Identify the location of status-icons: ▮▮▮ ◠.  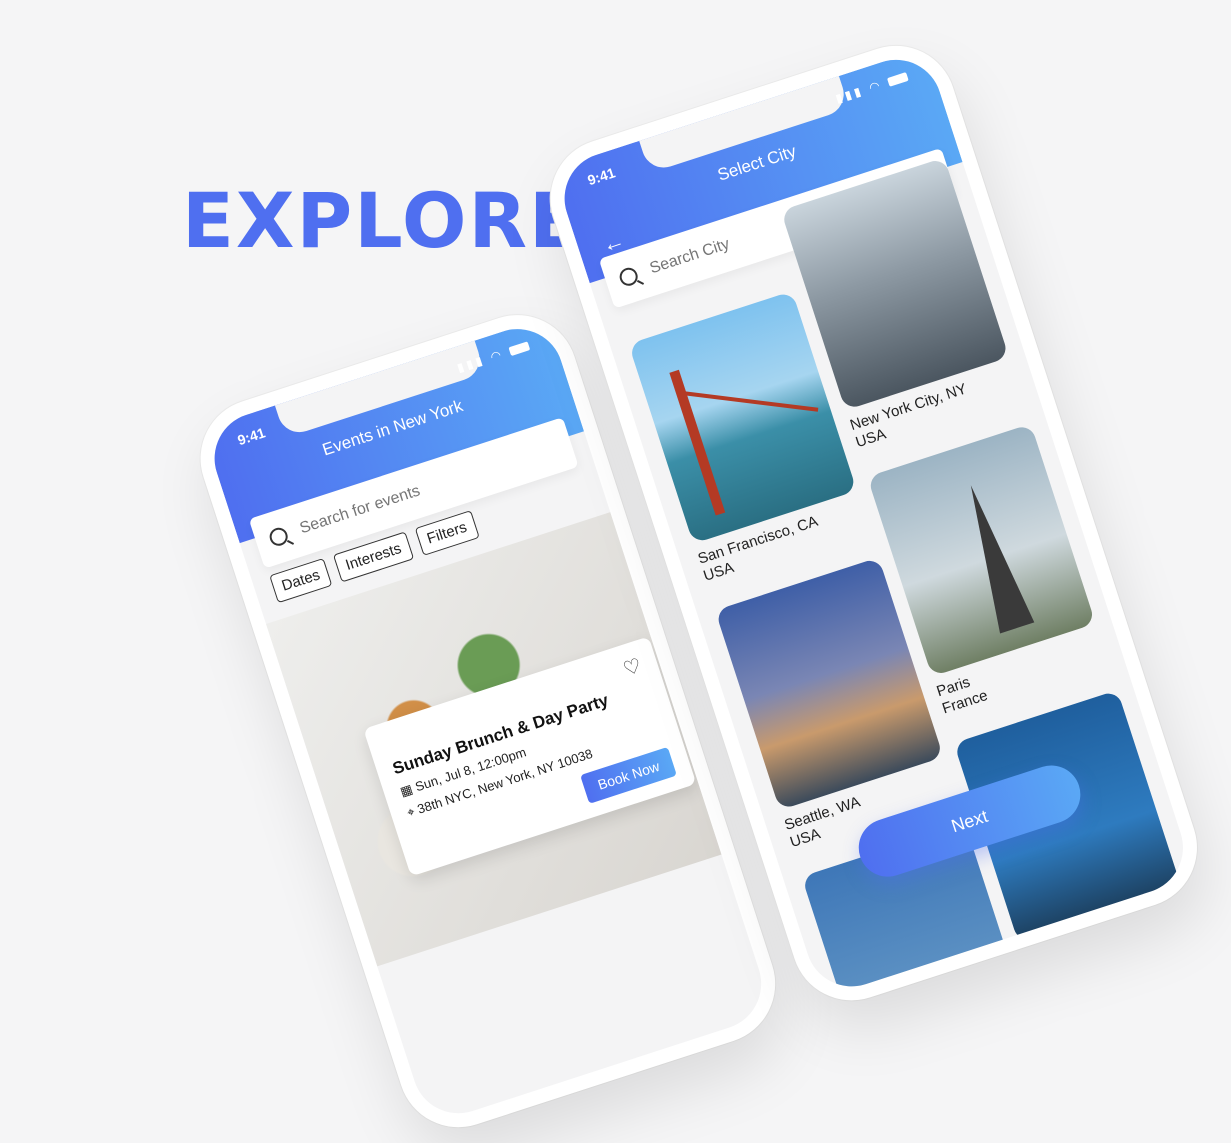
(872, 87).